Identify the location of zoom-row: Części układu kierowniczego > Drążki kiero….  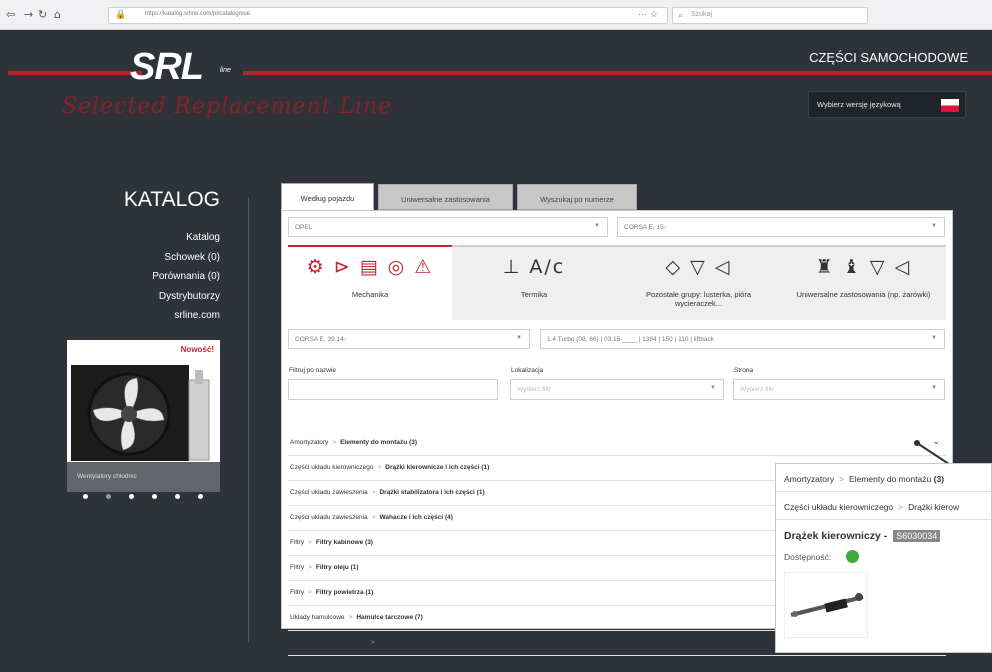
(883, 506).